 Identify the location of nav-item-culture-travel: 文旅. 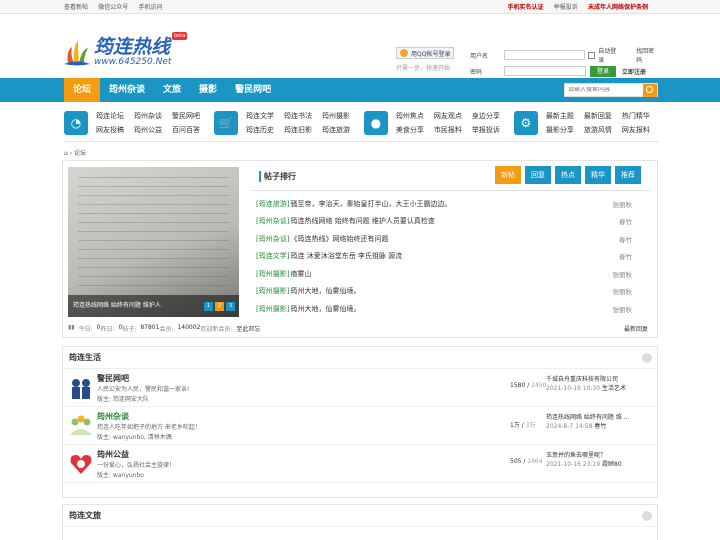
(172, 90).